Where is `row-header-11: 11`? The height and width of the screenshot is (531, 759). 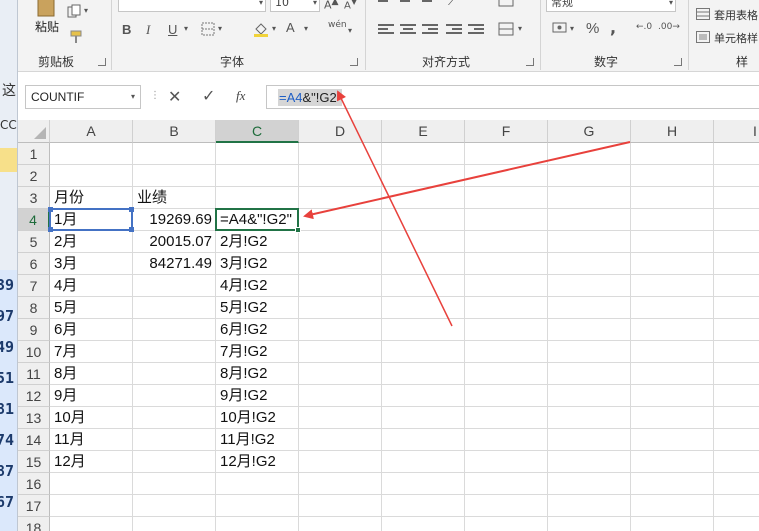
row-header-11: 11 is located at coordinates (34, 374).